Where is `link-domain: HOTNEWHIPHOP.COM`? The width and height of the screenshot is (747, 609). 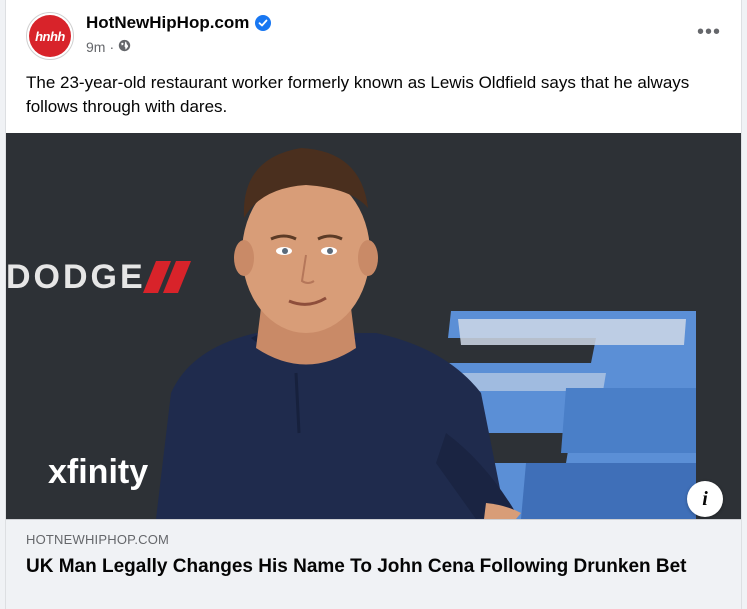
link-domain: HOTNEWHIPHOP.COM is located at coordinates (98, 539).